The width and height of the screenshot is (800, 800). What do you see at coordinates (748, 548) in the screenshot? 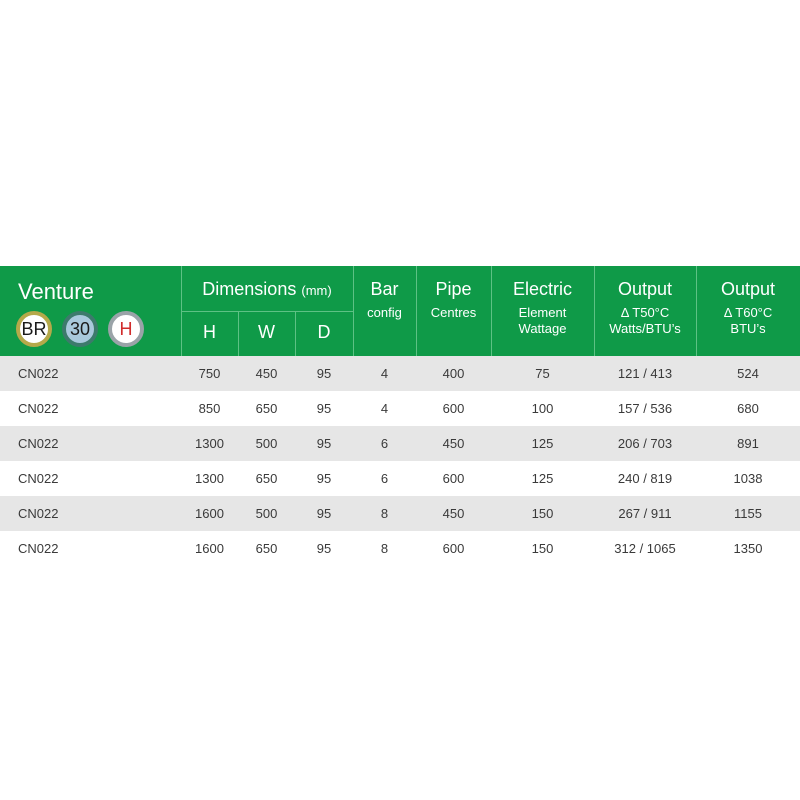
I see `cell-out60: 1350` at bounding box center [748, 548].